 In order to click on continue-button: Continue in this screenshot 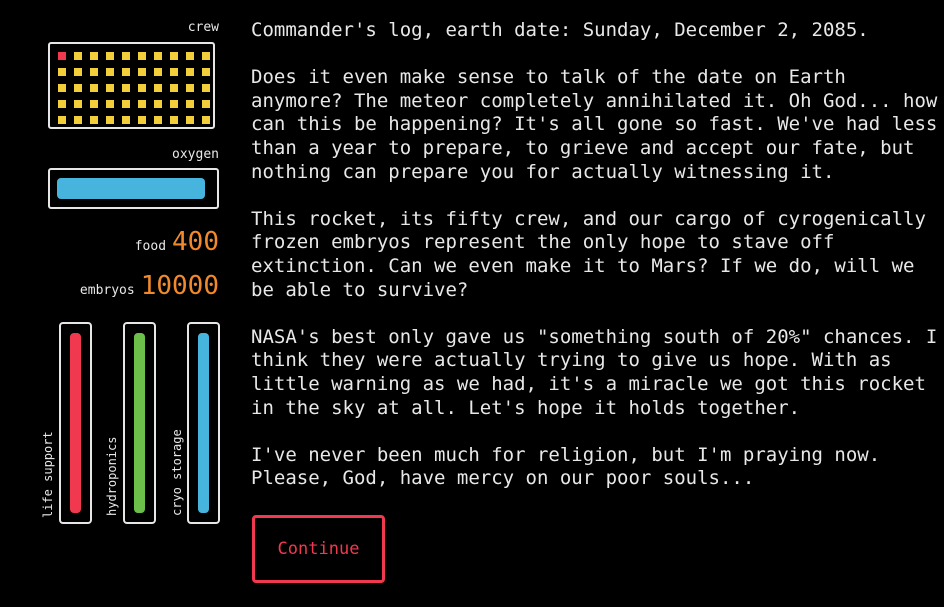, I will do `click(318, 549)`.